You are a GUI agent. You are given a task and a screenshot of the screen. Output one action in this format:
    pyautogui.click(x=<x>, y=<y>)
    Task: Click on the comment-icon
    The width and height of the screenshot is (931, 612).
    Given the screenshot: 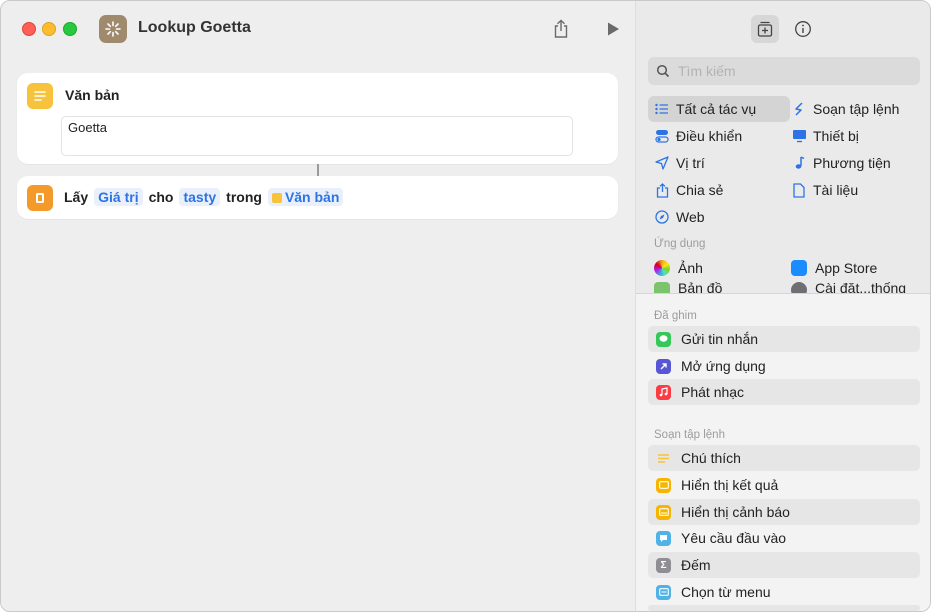 What is the action you would take?
    pyautogui.click(x=663, y=458)
    